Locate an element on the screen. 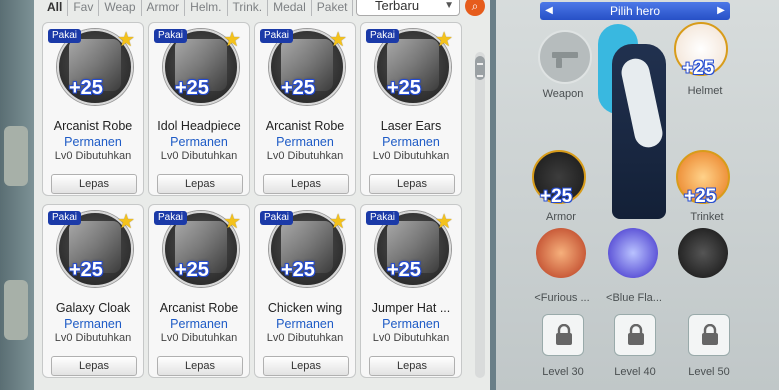 The width and height of the screenshot is (779, 390). left-edge is located at coordinates (17, 195).